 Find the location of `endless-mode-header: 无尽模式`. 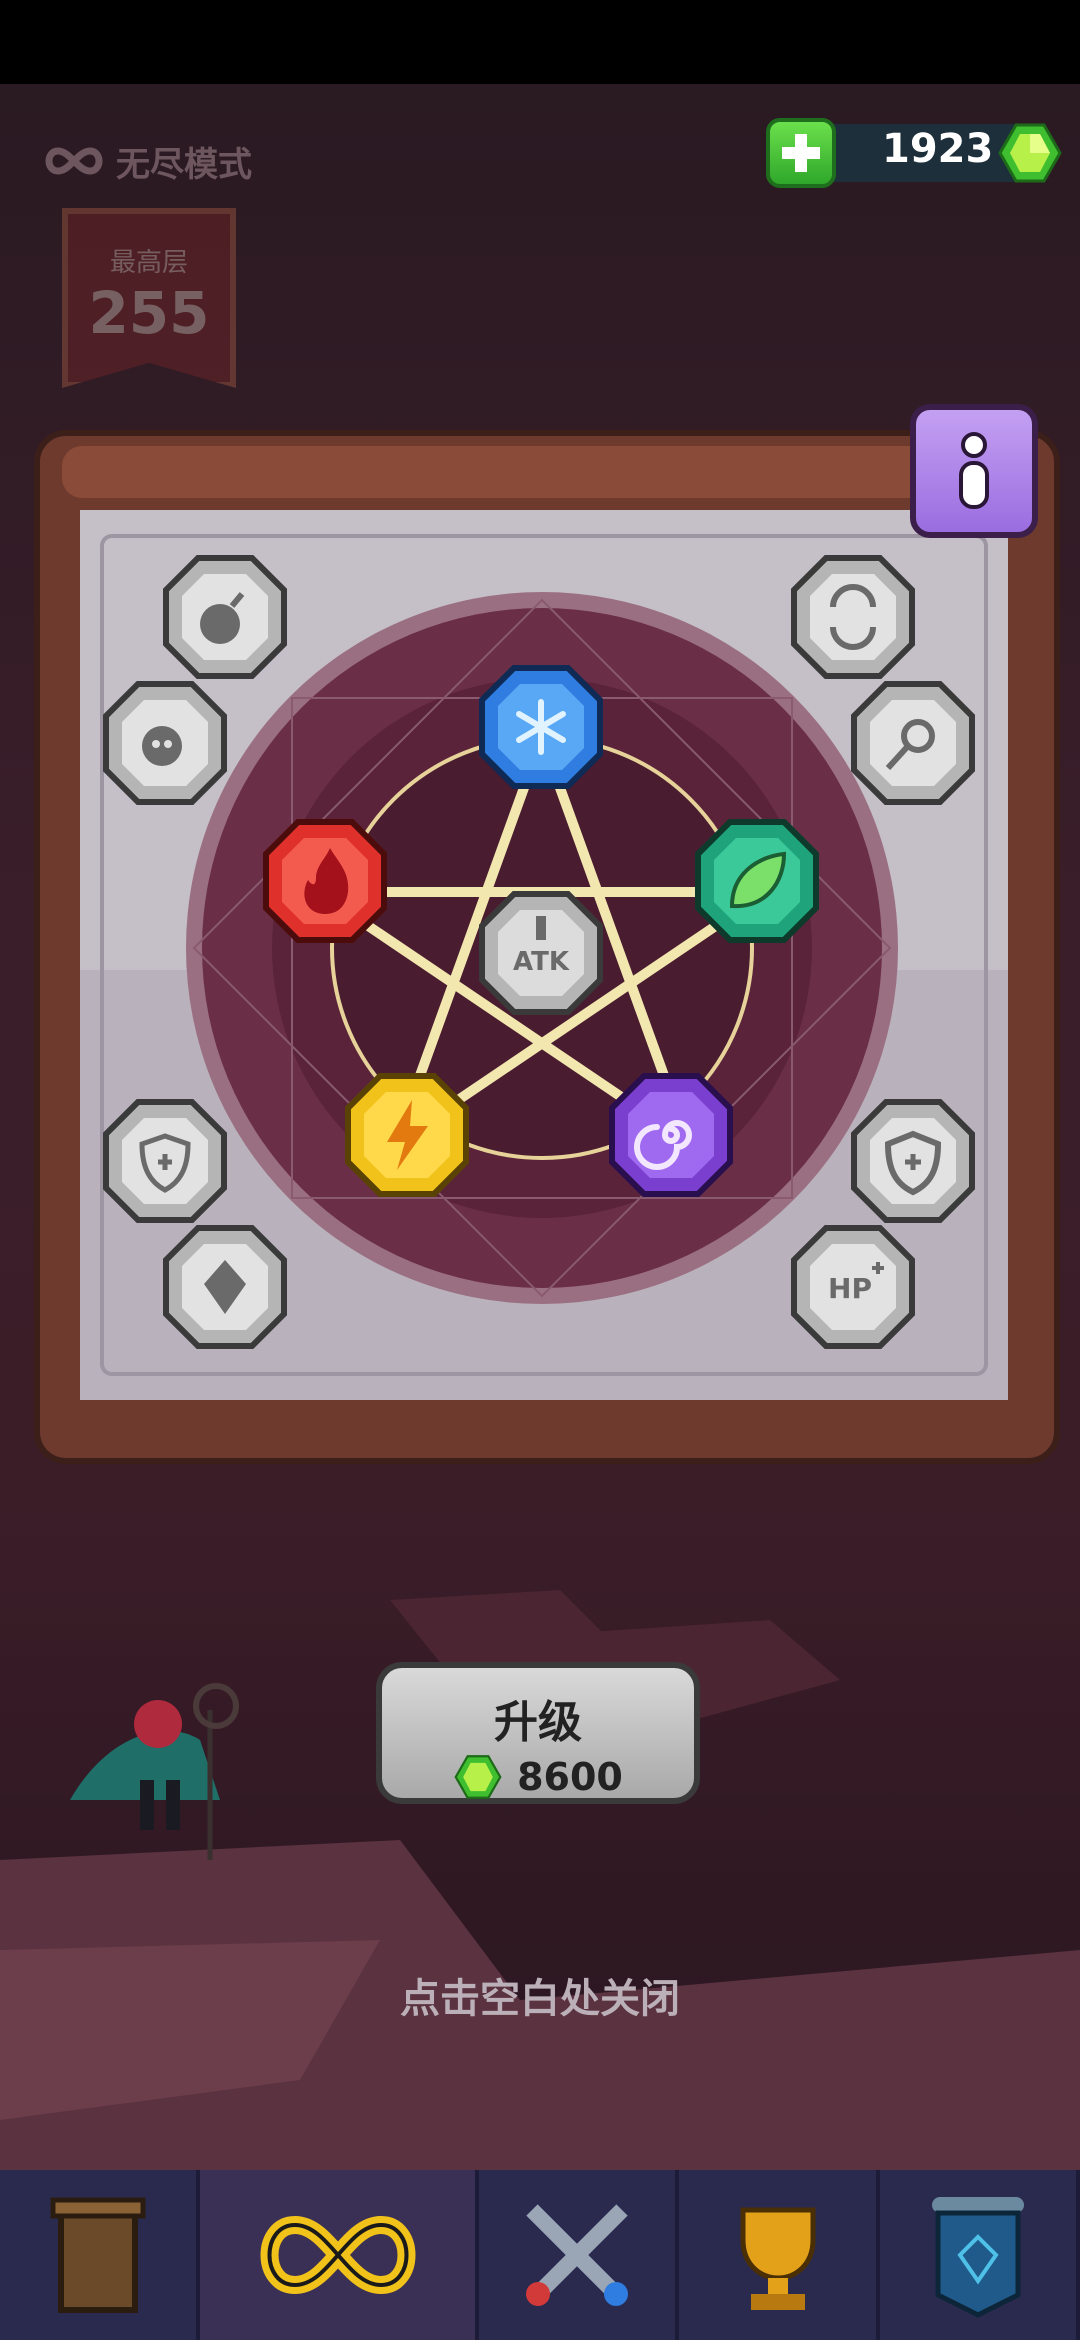

endless-mode-header: 无尽模式 is located at coordinates (147, 161).